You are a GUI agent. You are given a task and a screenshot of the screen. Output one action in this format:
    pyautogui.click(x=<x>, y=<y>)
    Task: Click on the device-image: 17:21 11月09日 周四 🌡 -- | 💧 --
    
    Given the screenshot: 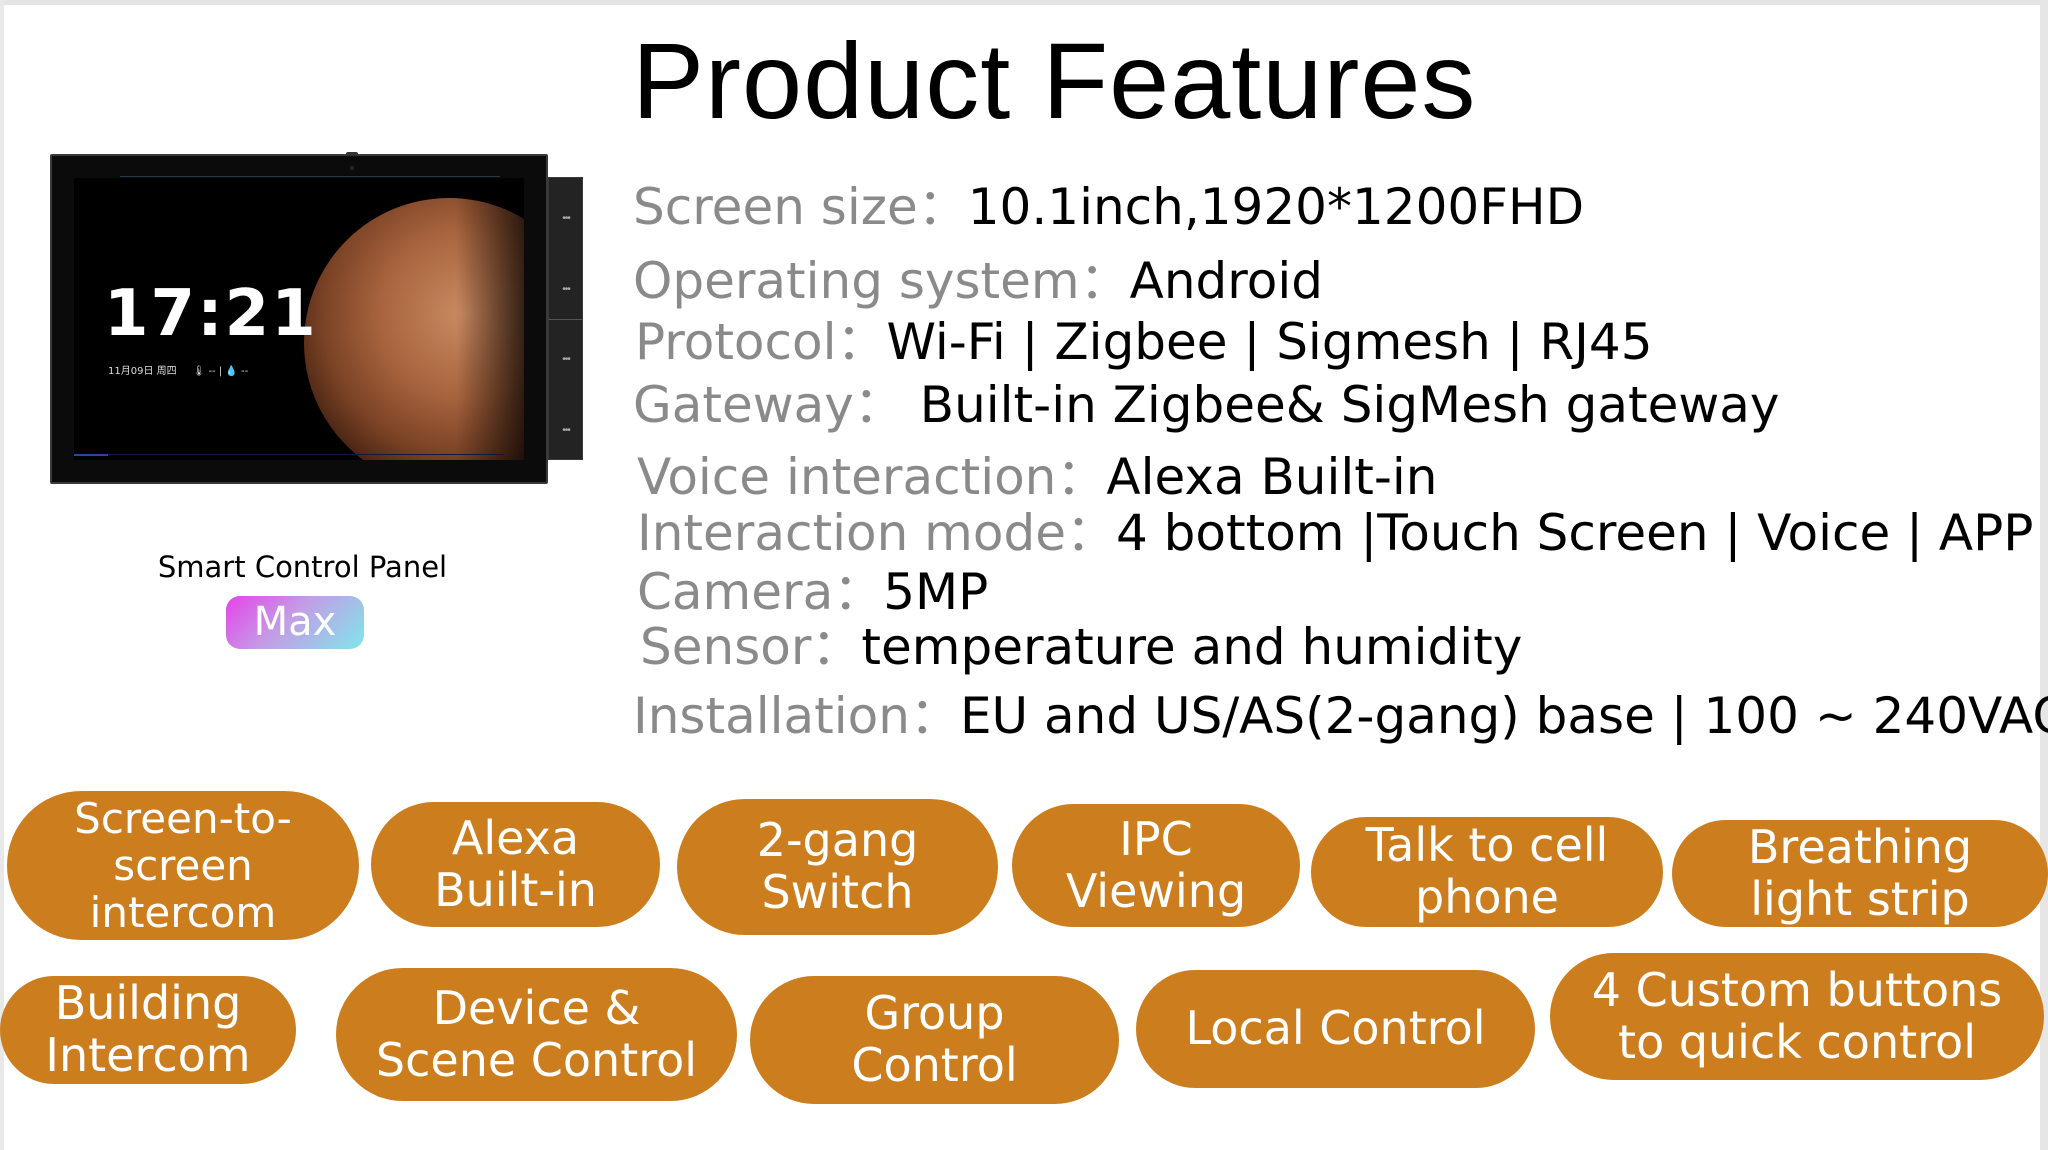 What is the action you would take?
    pyautogui.click(x=299, y=318)
    